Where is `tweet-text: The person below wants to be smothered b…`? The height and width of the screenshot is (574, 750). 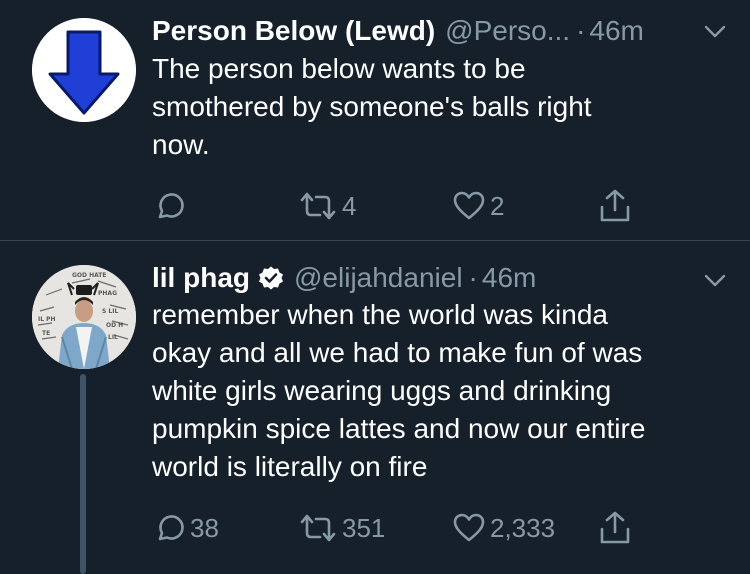
tweet-text: The person below wants to be smothered b… is located at coordinates (432, 107).